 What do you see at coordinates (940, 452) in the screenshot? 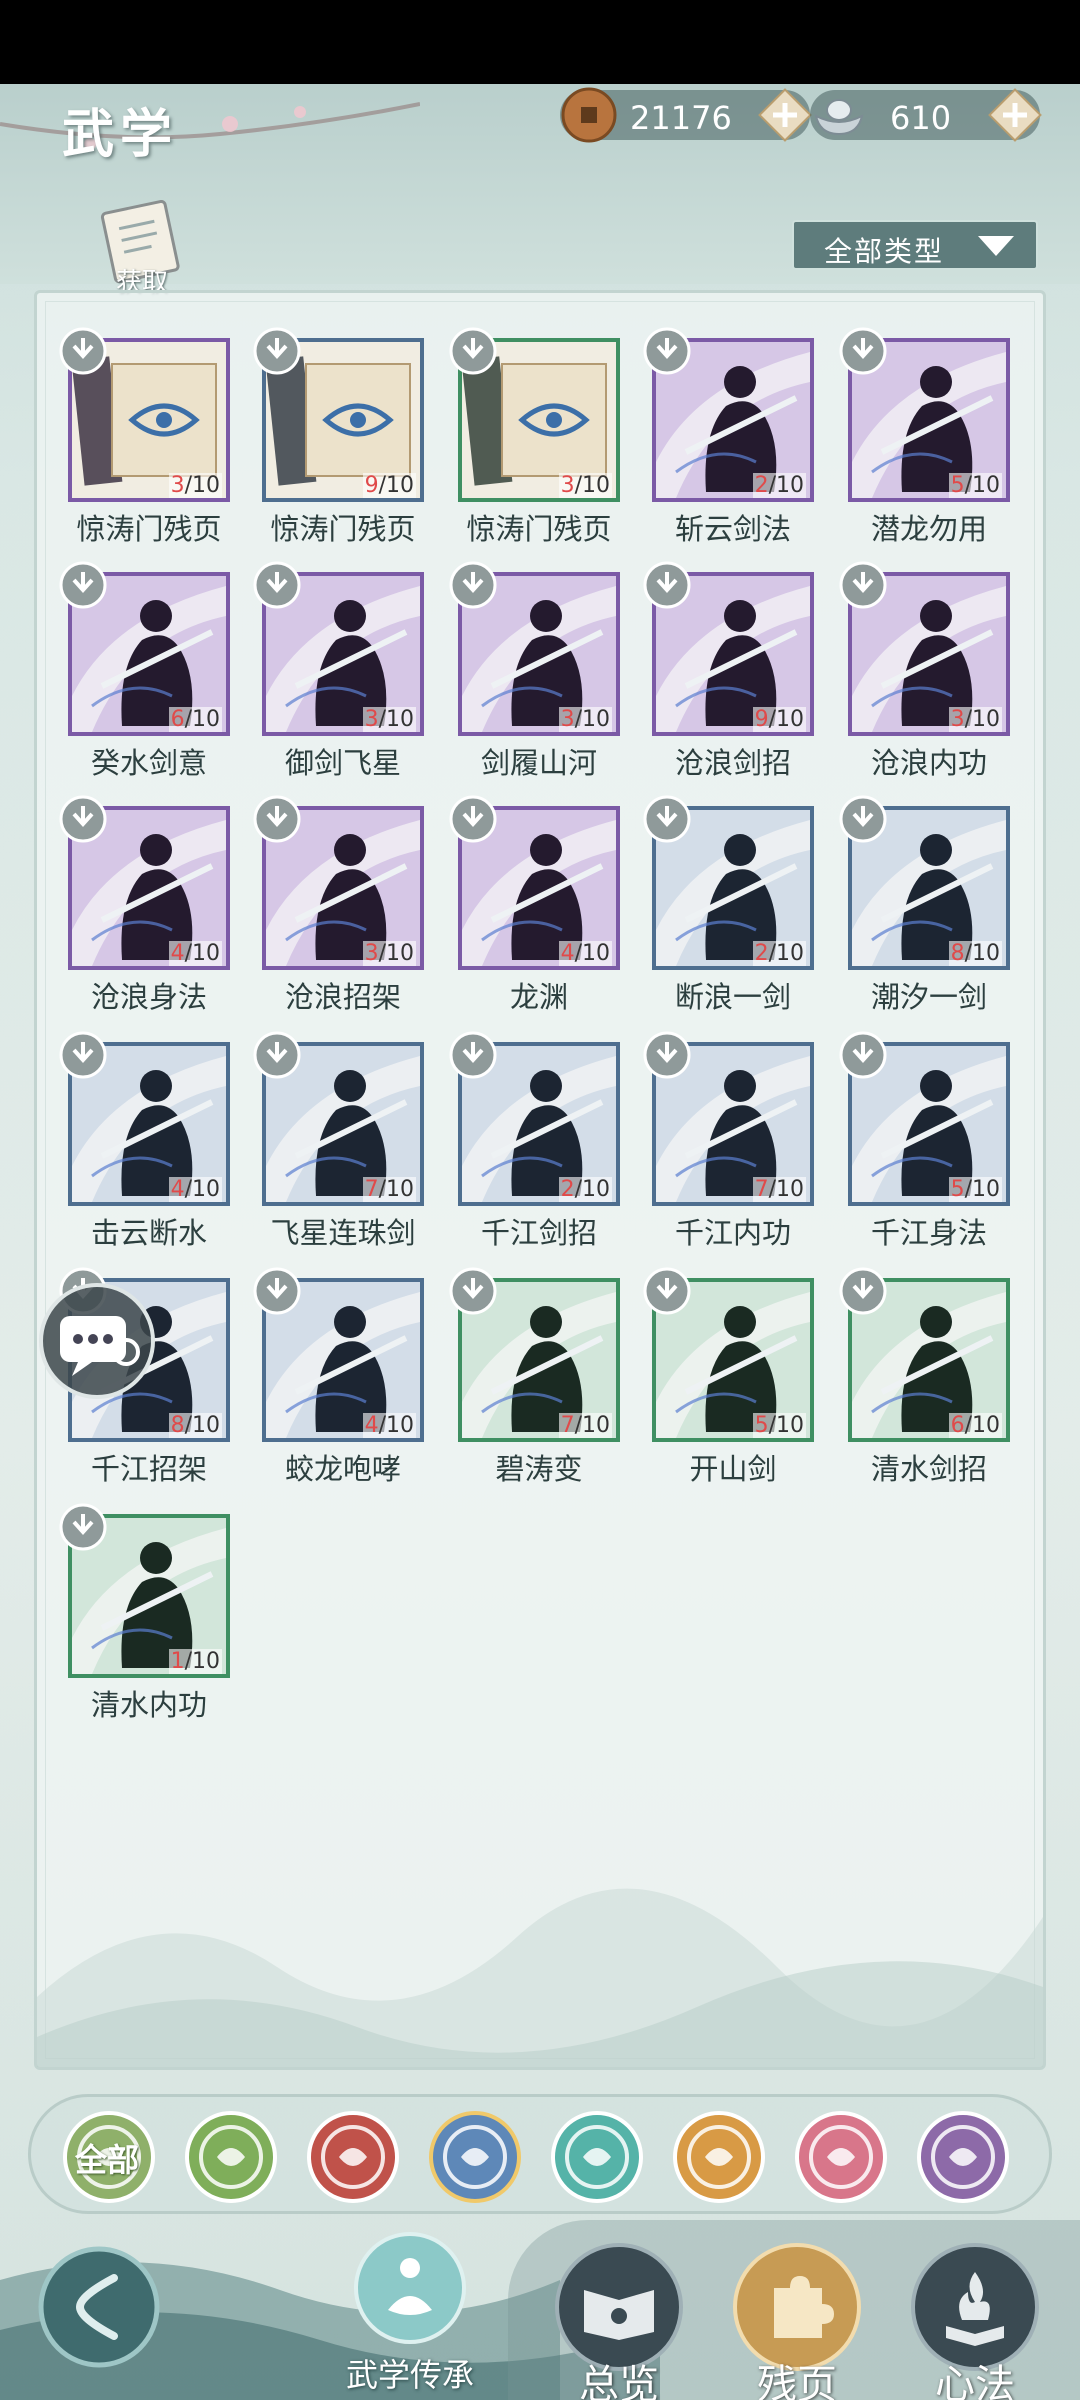
I see `skill-card: 5/10 潜龙勿用` at bounding box center [940, 452].